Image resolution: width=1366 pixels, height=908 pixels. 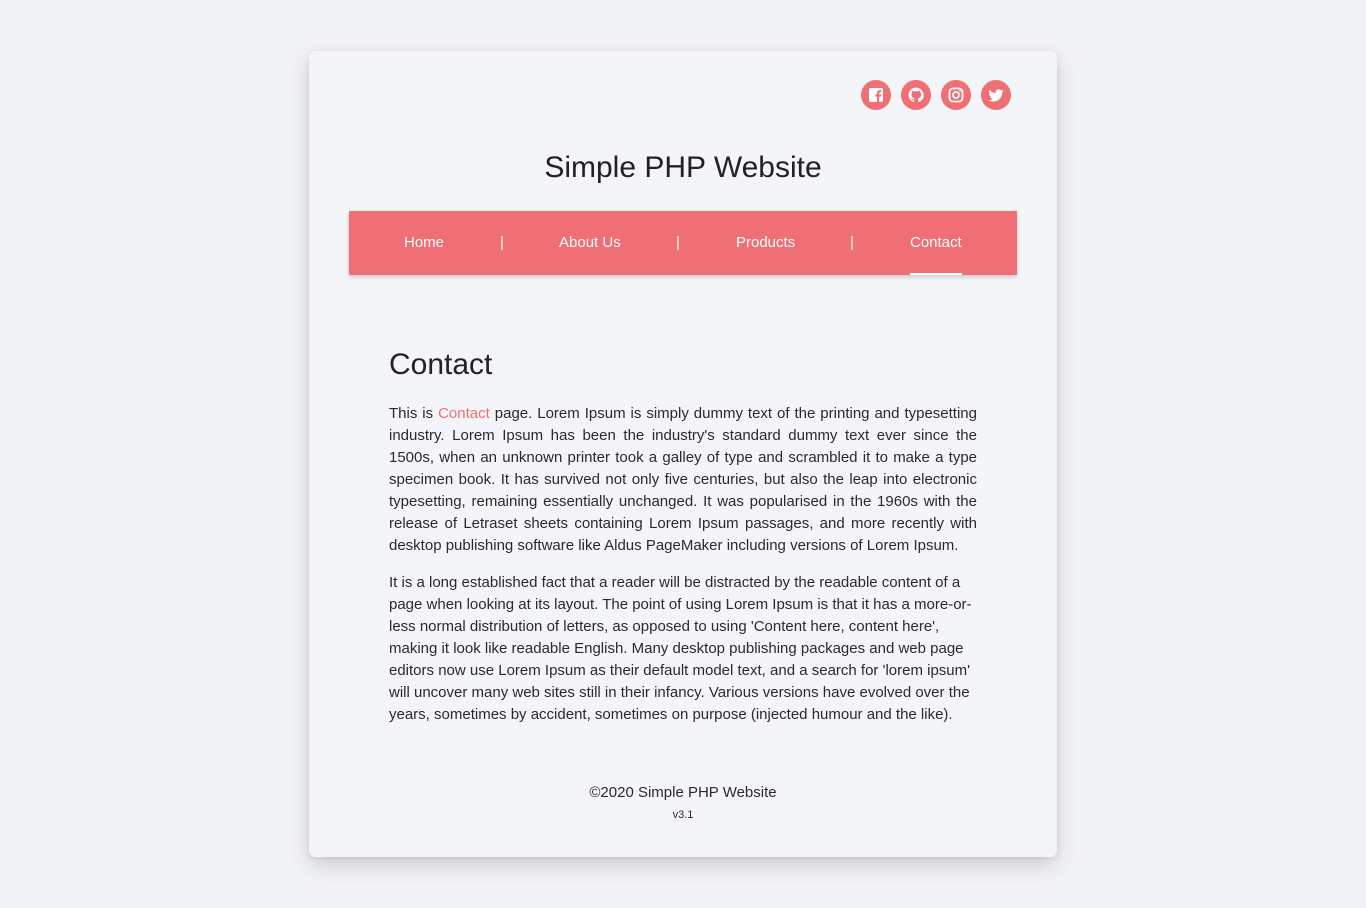 I want to click on instagram-link, so click(x=956, y=95).